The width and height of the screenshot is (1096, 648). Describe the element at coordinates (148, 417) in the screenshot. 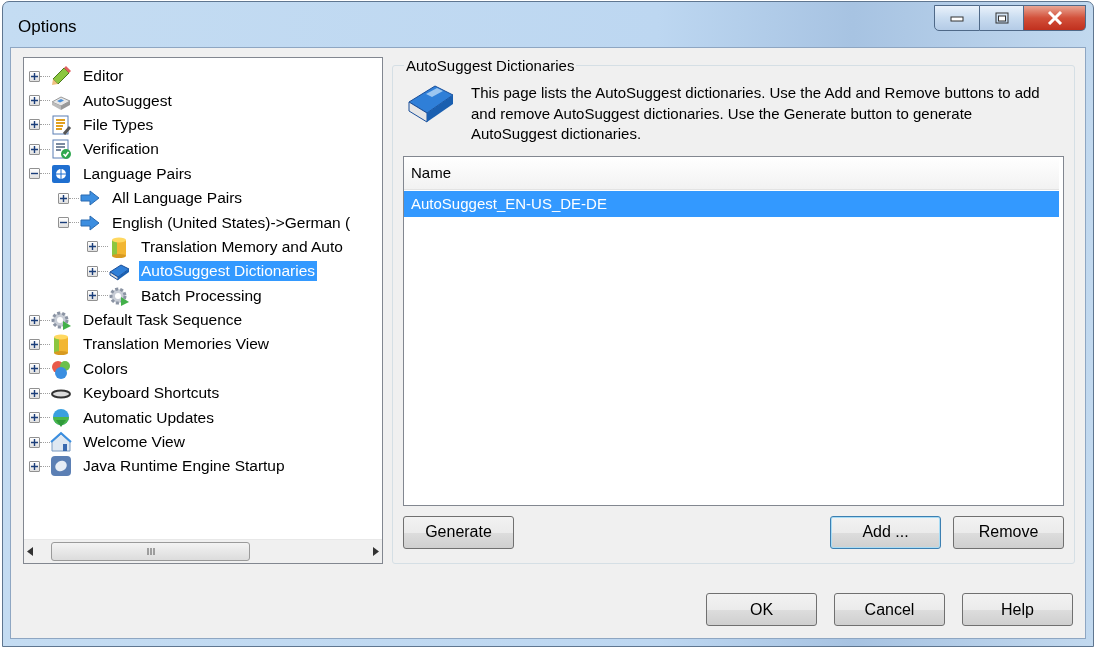

I see `tree-item: Automatic Updates` at that location.